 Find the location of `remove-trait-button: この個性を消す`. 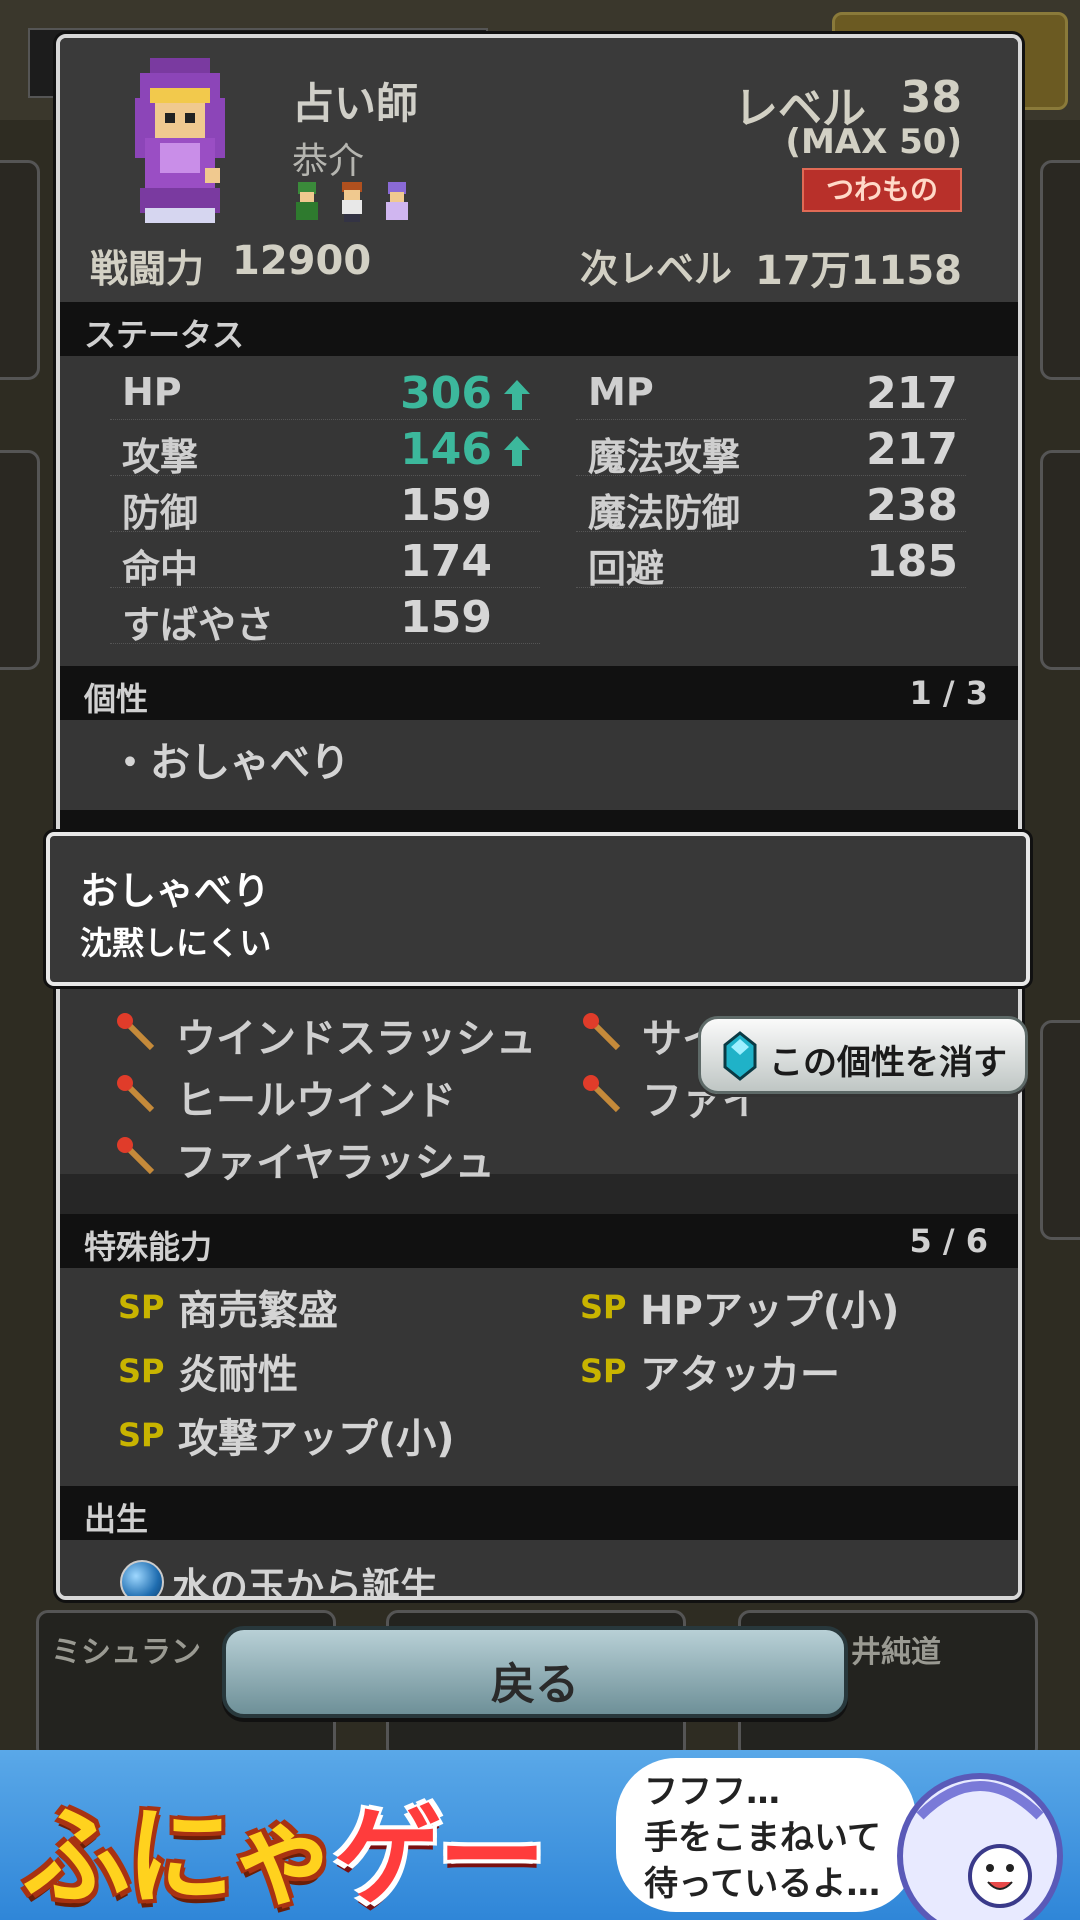

remove-trait-button: この個性を消す is located at coordinates (863, 1055).